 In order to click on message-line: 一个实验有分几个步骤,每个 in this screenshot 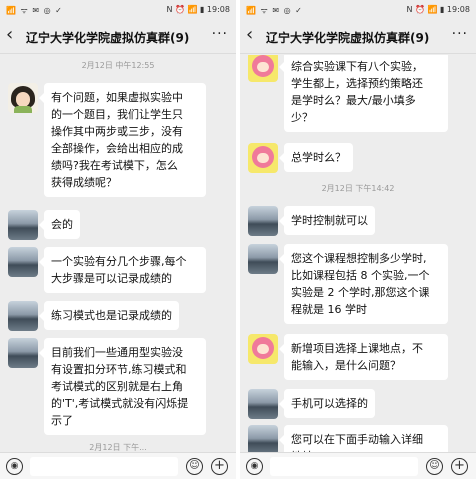, I will do `click(119, 261)`.